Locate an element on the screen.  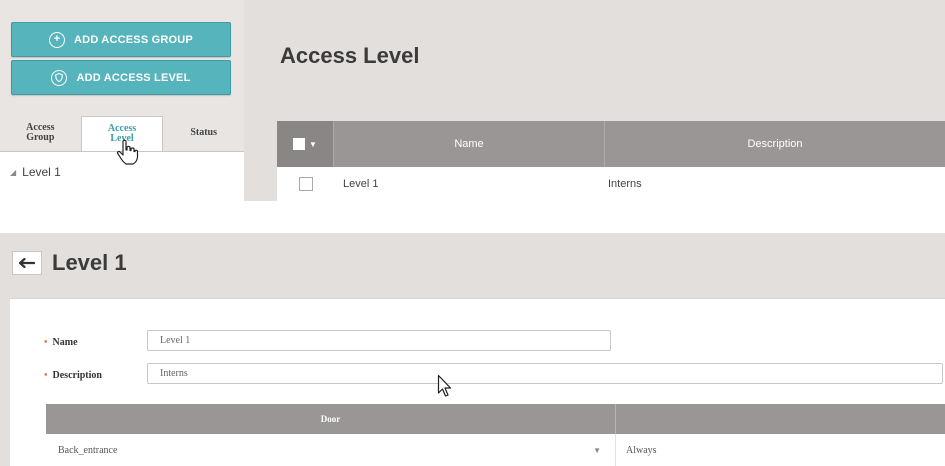
name-field: Level 1 is located at coordinates (379, 340).